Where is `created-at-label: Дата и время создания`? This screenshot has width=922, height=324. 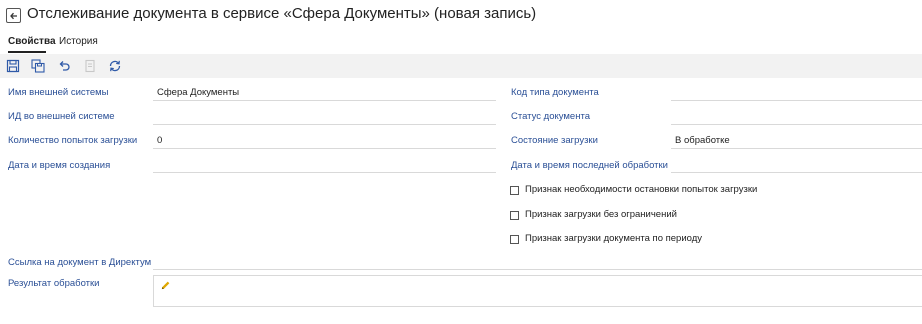 created-at-label: Дата и время создания is located at coordinates (59, 165).